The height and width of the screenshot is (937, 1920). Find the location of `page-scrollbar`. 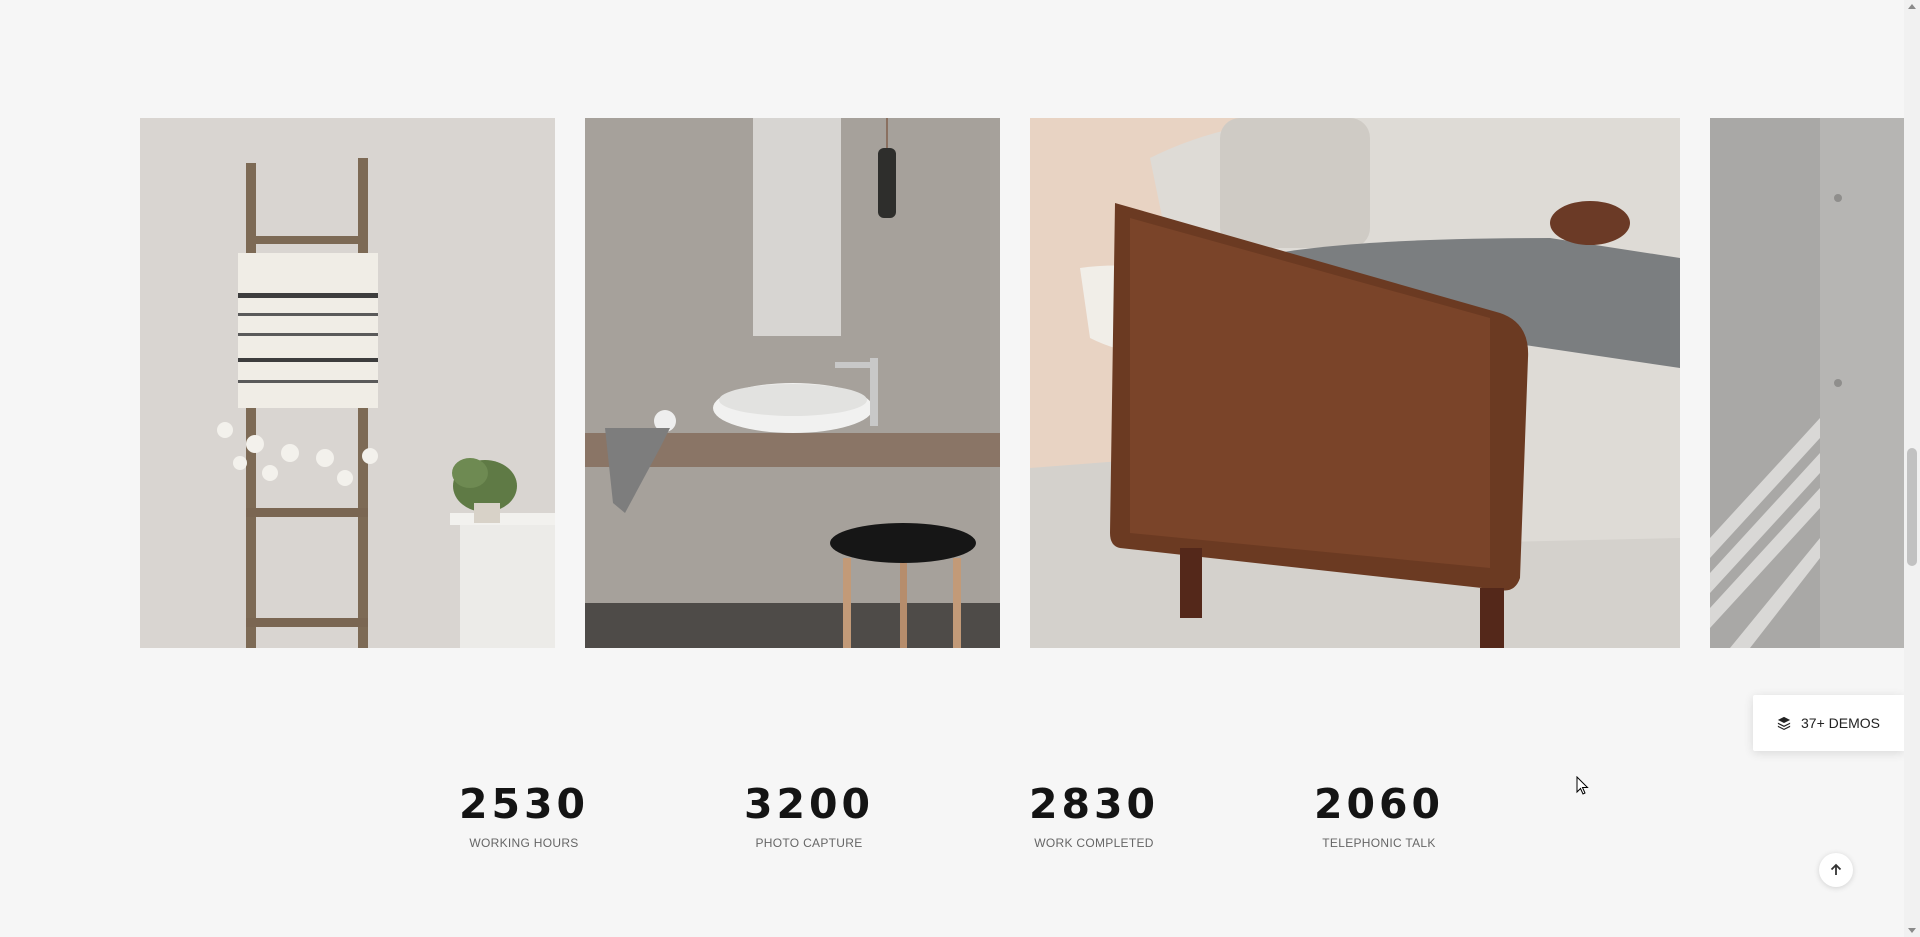

page-scrollbar is located at coordinates (1912, 468).